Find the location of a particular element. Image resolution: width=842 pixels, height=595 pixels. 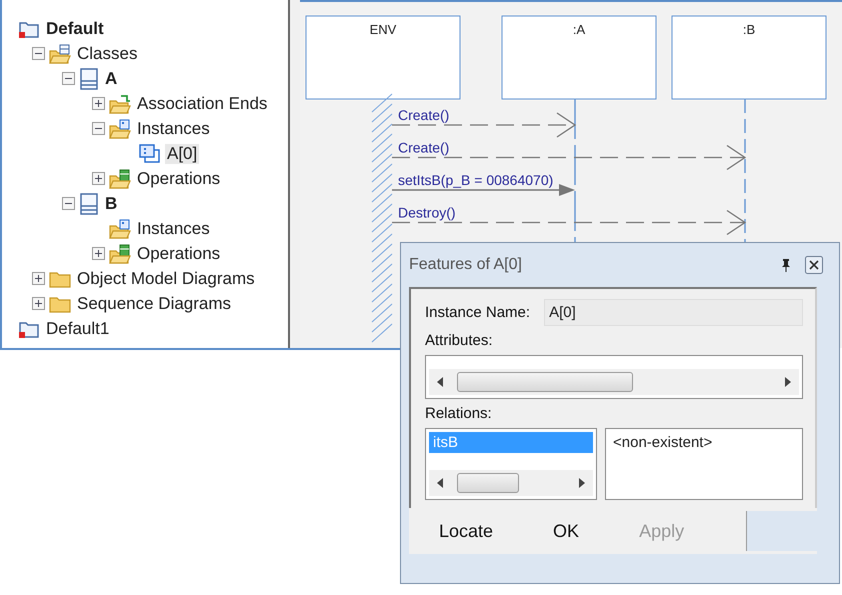

tree-item: A is located at coordinates (111, 78).